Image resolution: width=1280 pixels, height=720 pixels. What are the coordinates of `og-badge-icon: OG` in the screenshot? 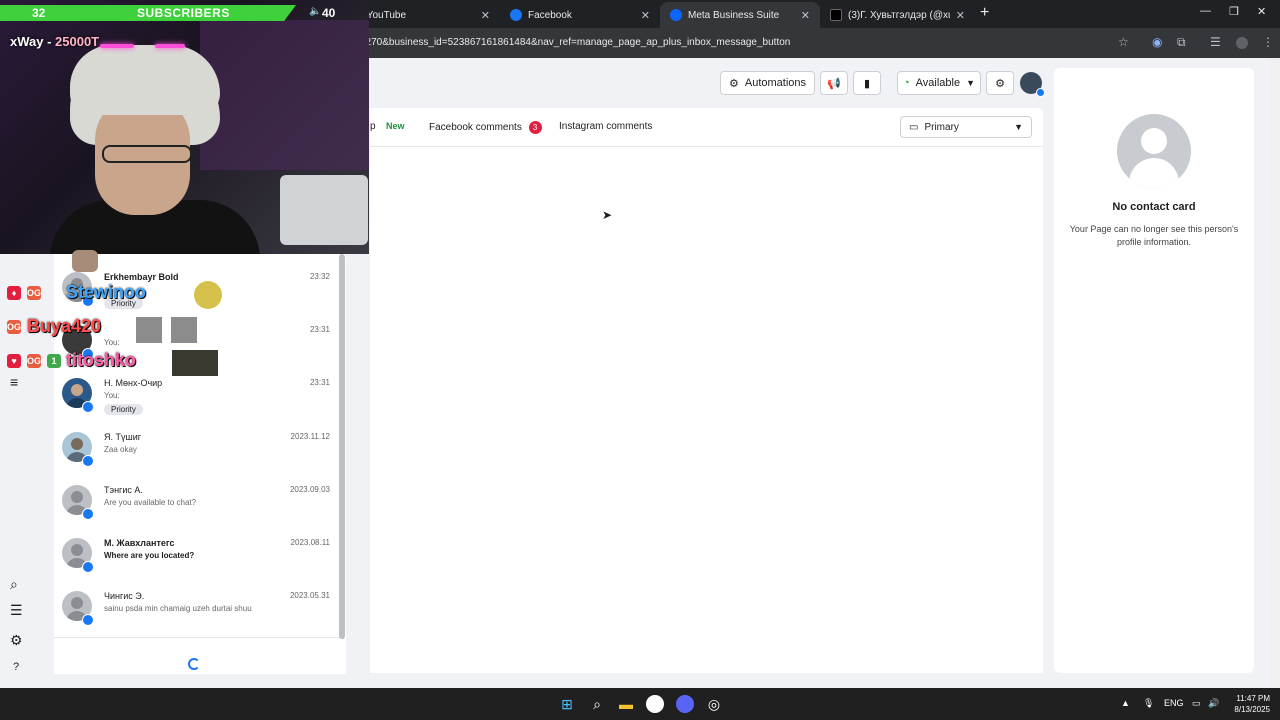 It's located at (34, 293).